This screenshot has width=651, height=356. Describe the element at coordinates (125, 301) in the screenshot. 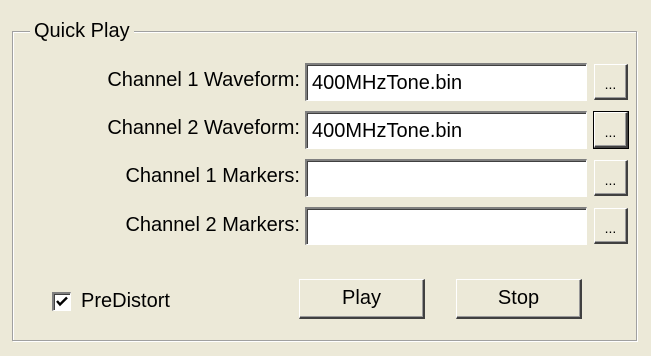

I see `predistort-label: PreDistort` at that location.